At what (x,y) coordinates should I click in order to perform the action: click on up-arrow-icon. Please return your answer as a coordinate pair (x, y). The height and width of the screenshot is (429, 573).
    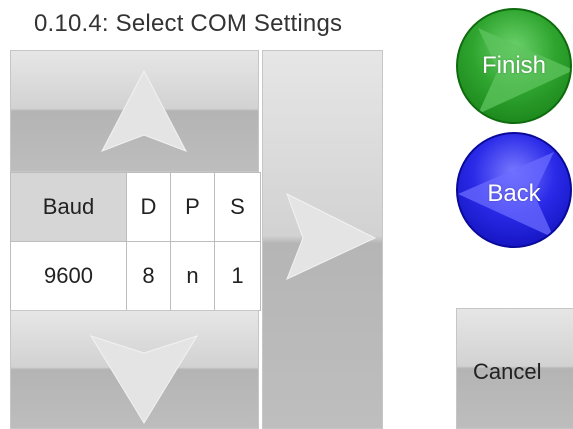
    Looking at the image, I should click on (144, 110).